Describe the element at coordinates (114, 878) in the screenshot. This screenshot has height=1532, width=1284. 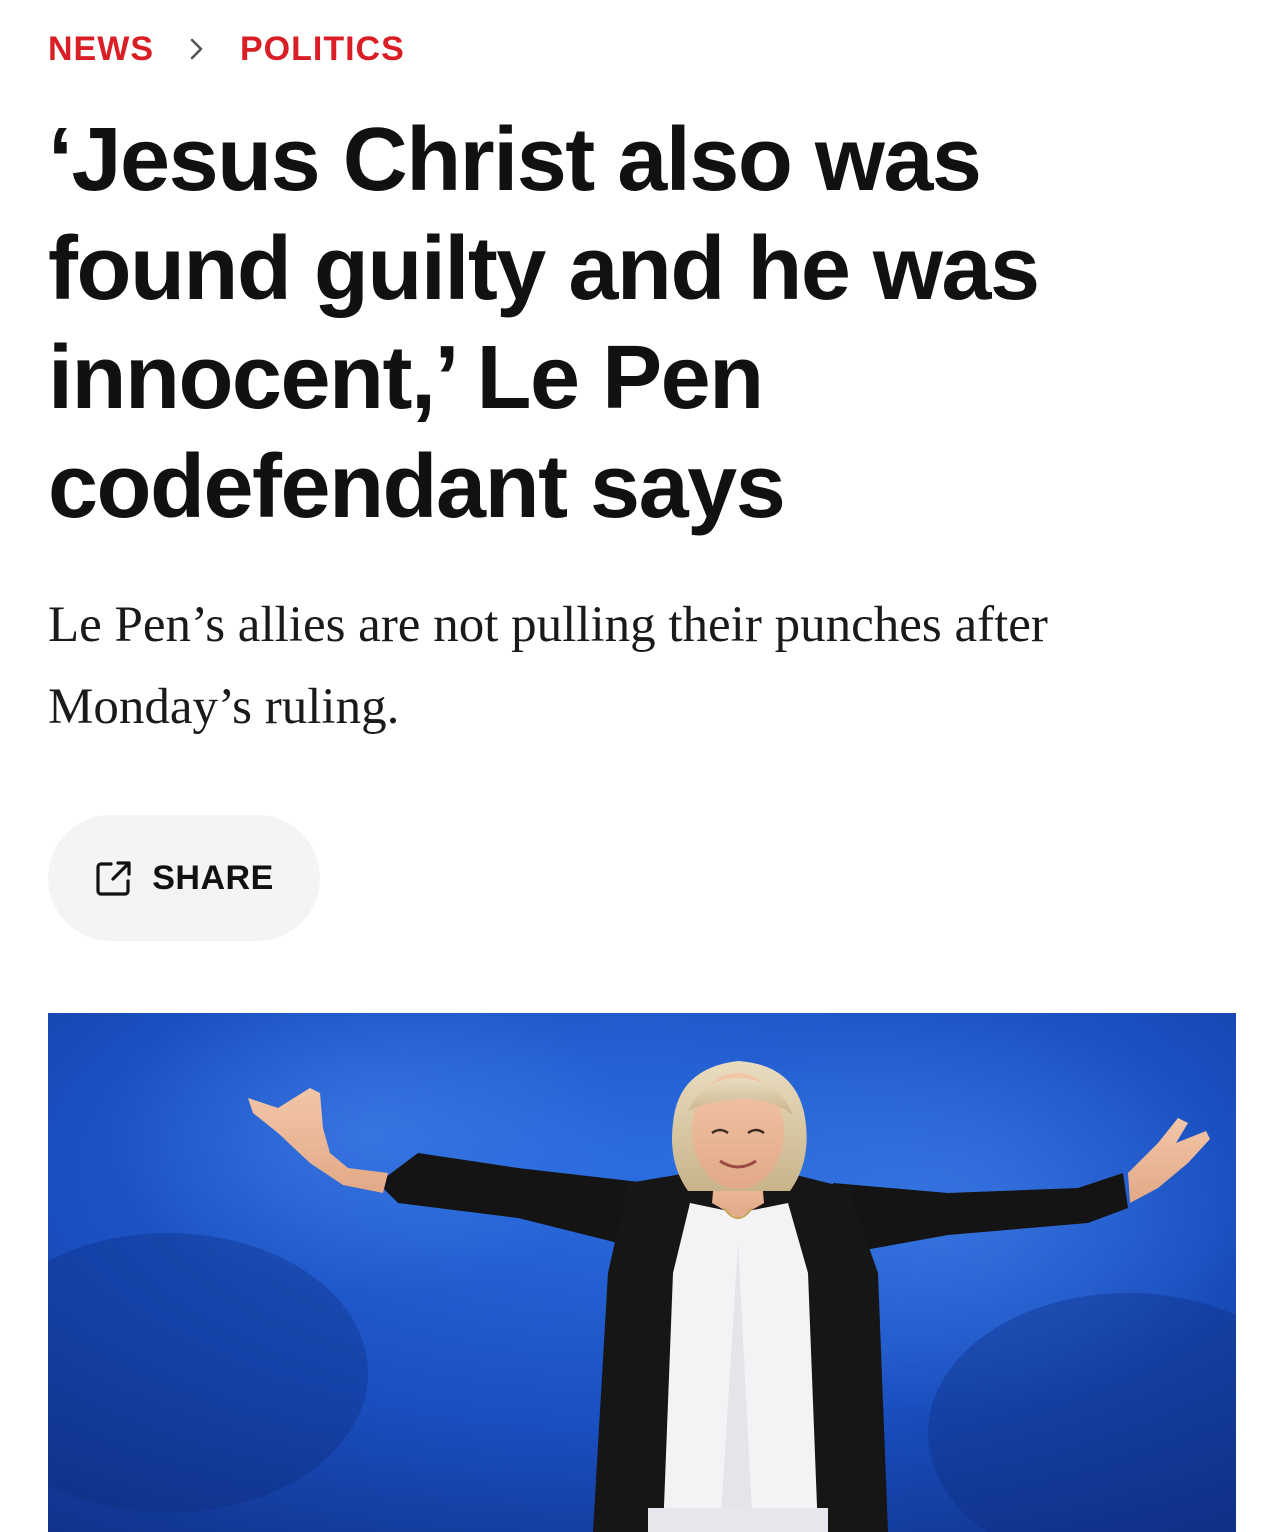
I see `share-external-icon` at that location.